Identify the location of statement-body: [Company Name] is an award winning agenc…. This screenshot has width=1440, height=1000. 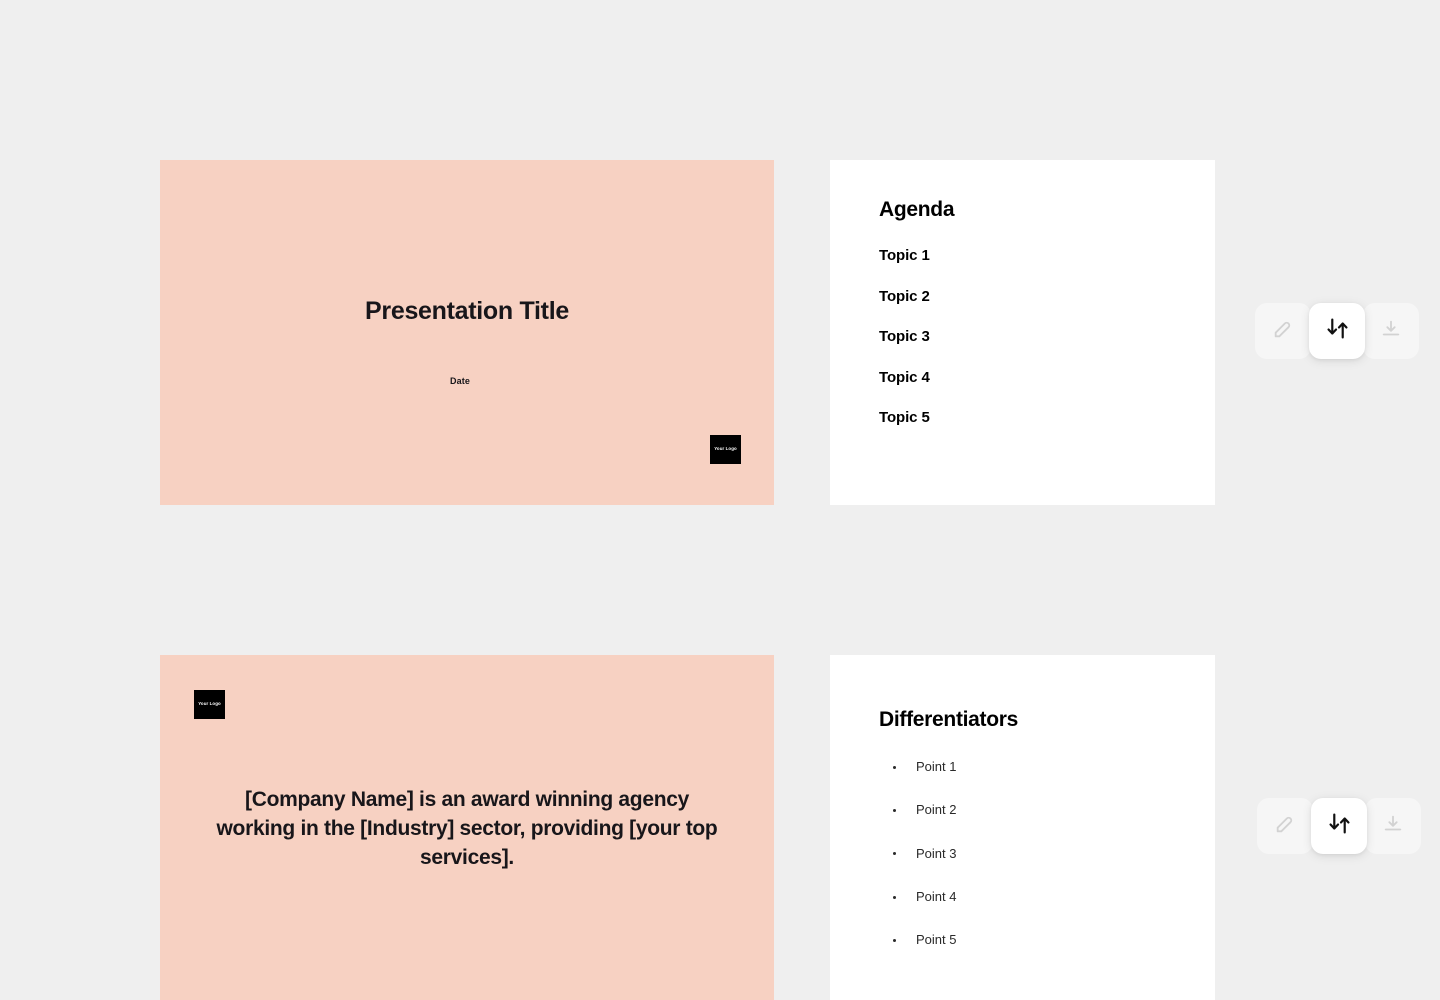
(467, 828).